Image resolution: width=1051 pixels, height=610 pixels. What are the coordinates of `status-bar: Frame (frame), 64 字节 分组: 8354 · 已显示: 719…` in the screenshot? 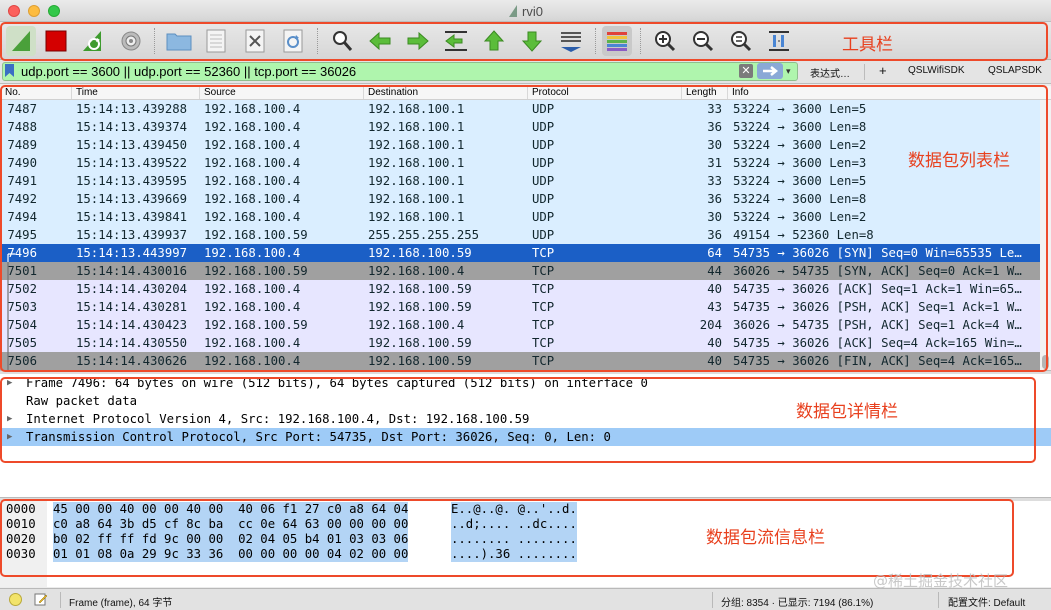 It's located at (525, 599).